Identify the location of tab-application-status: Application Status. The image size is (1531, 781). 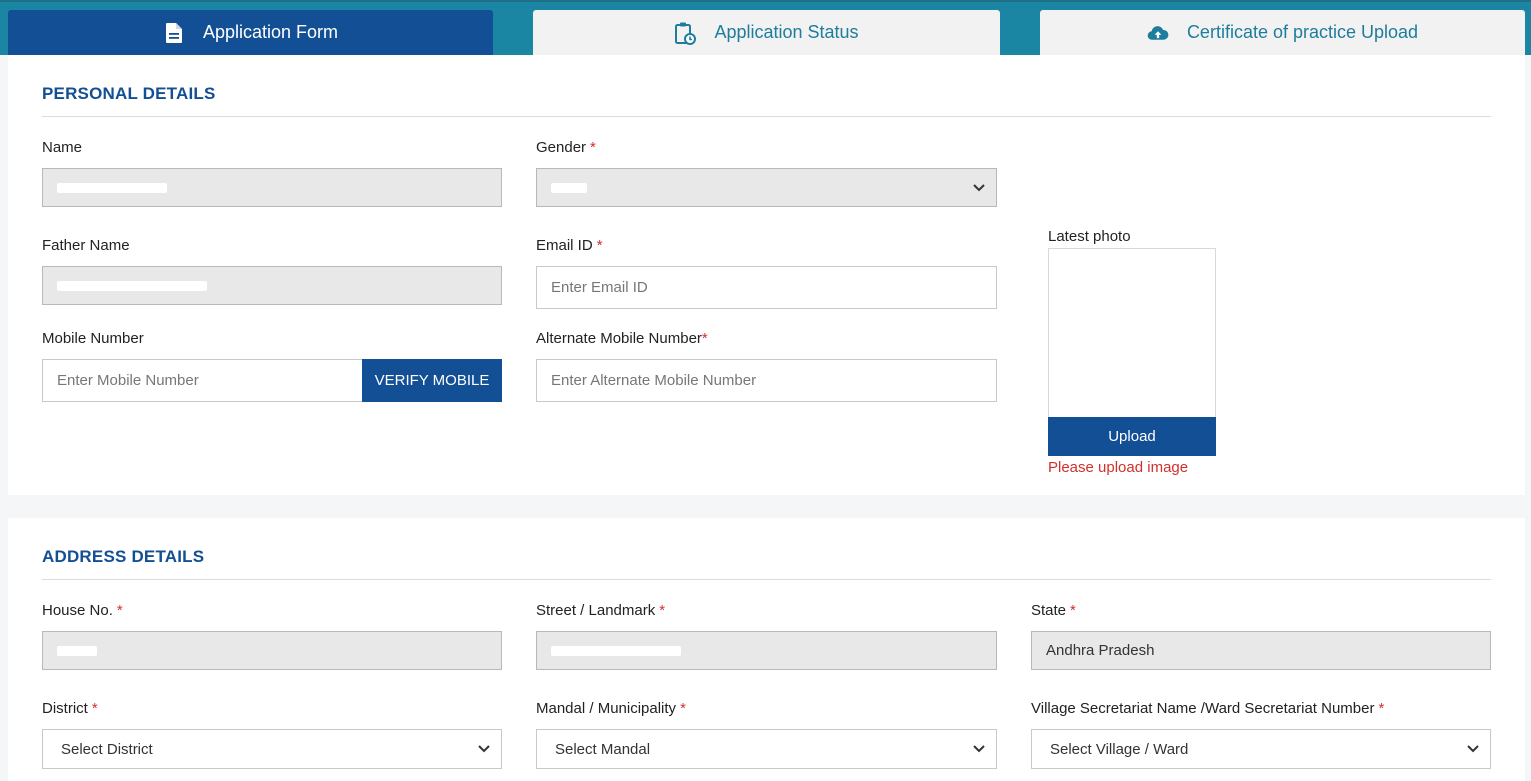
(766, 32).